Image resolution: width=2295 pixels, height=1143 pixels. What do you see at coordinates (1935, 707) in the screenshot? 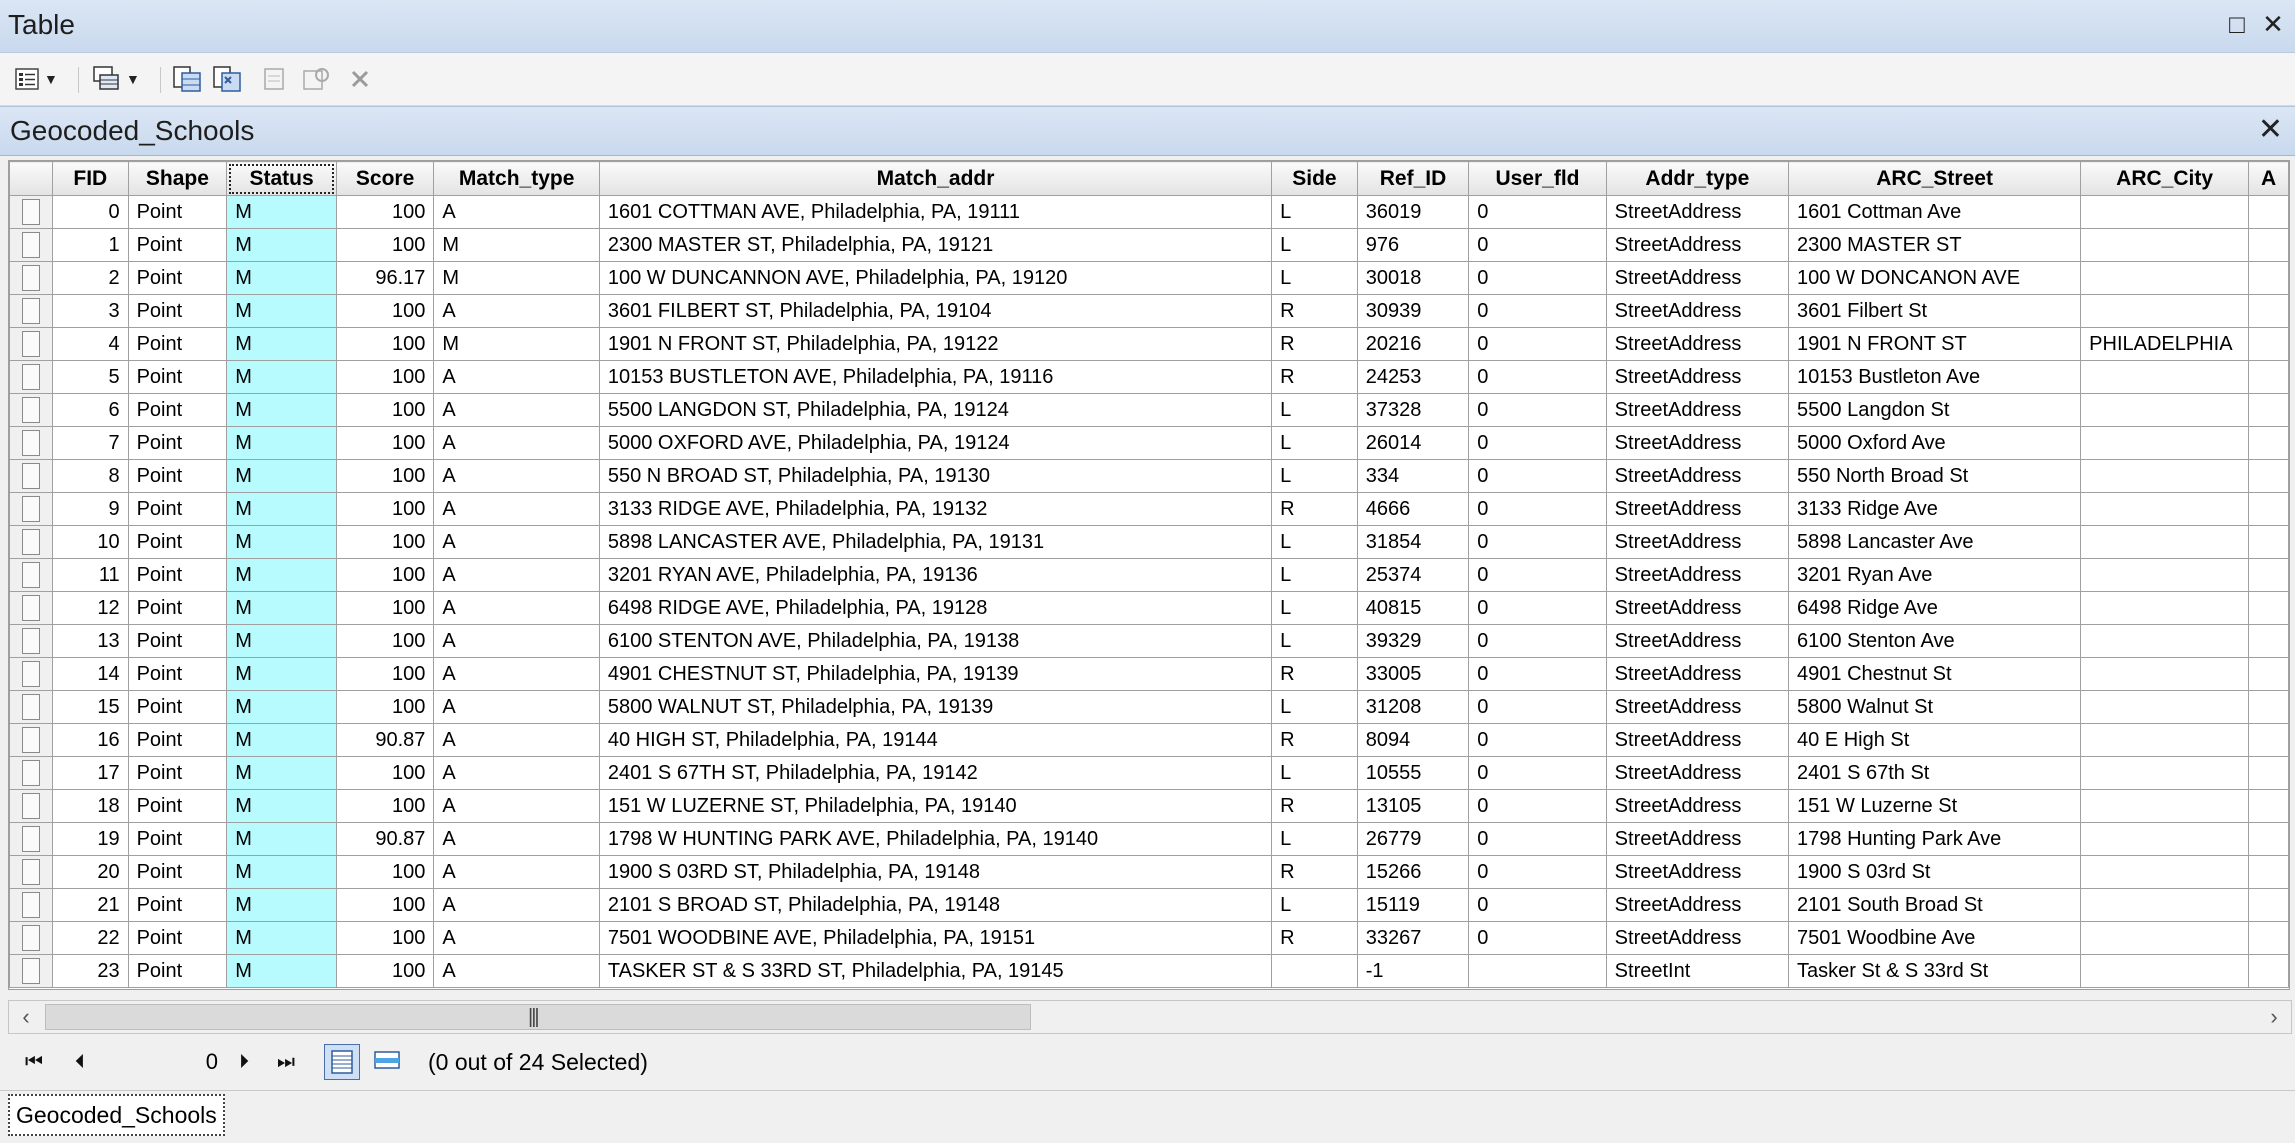
I see `arc-street-cell: 5800 Walnut St` at bounding box center [1935, 707].